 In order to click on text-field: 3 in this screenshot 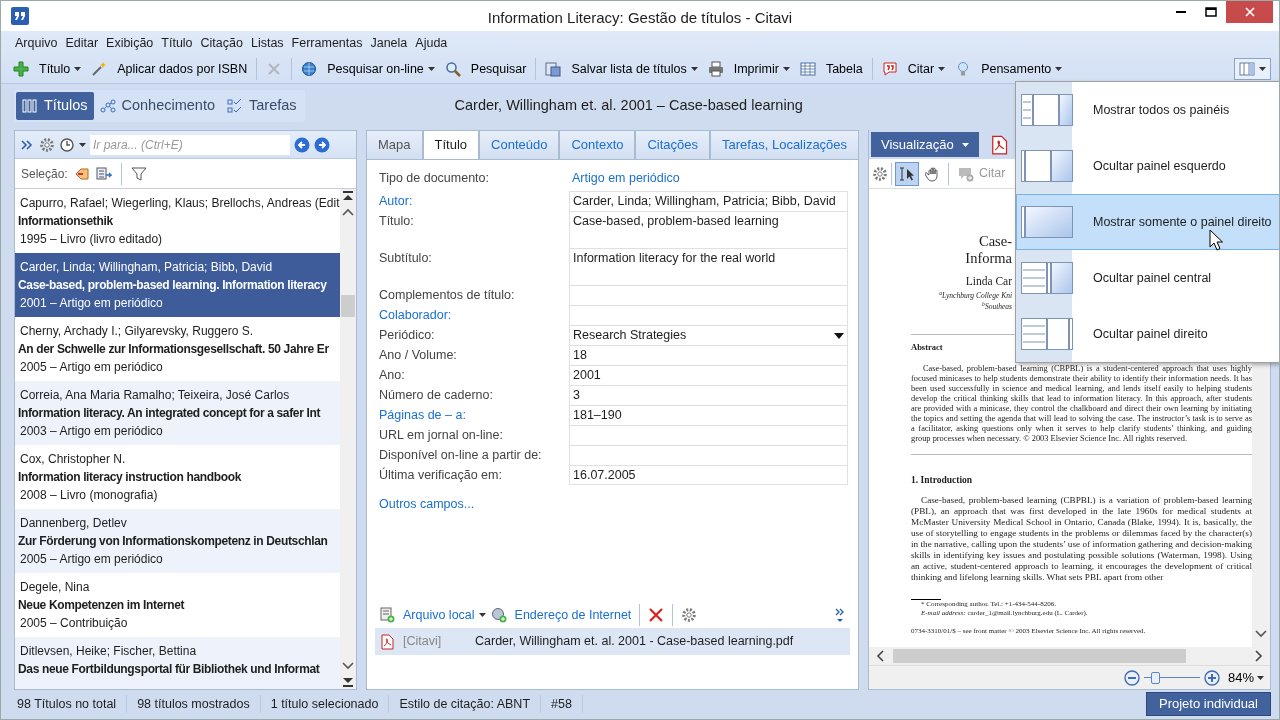, I will do `click(708, 395)`.